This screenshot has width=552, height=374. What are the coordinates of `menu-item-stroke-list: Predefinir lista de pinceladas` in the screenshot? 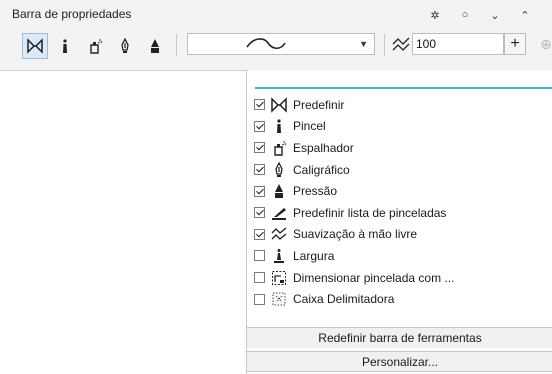 It's located at (354, 213).